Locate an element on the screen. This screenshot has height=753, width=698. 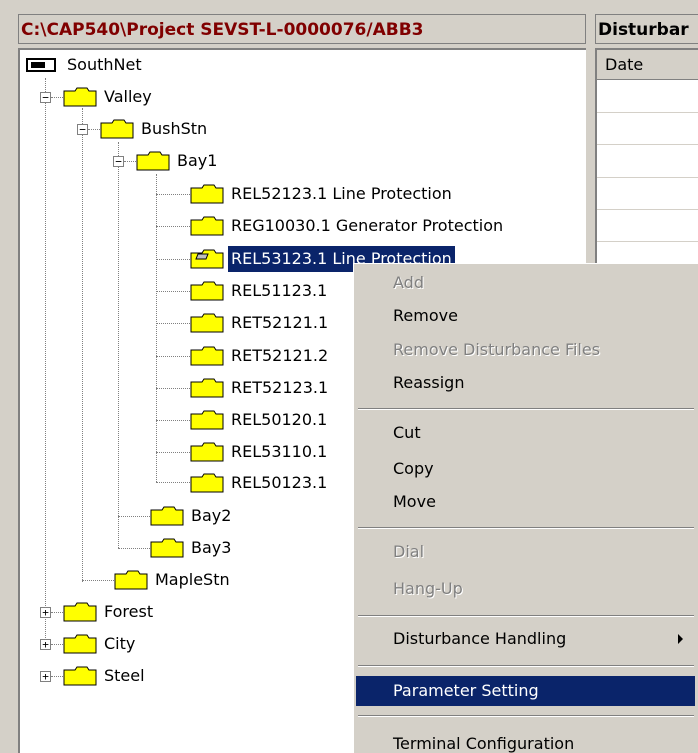
tree-item-terminal: RET52121.2 is located at coordinates (260, 356).